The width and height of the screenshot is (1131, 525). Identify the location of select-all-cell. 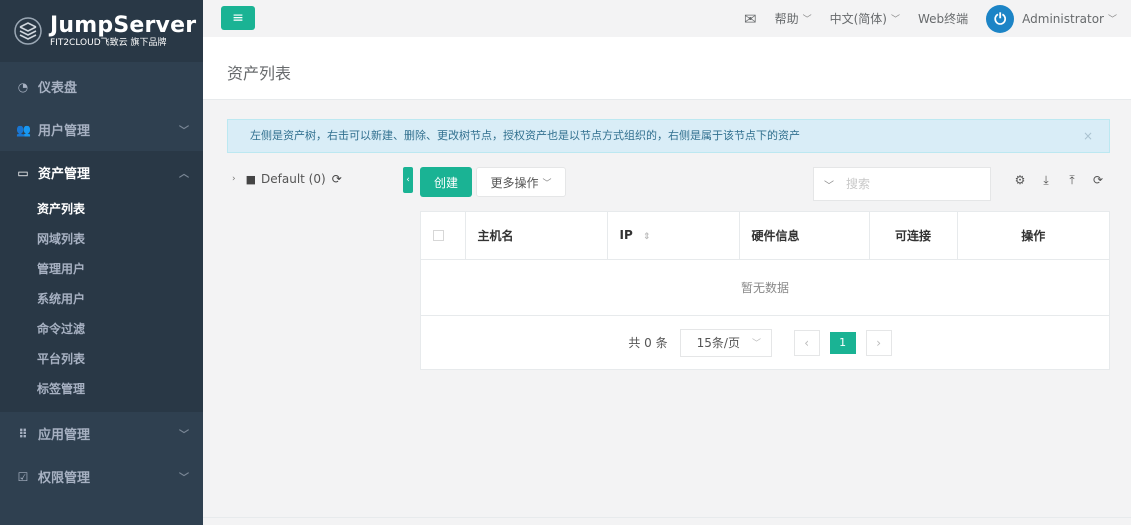
(443, 236).